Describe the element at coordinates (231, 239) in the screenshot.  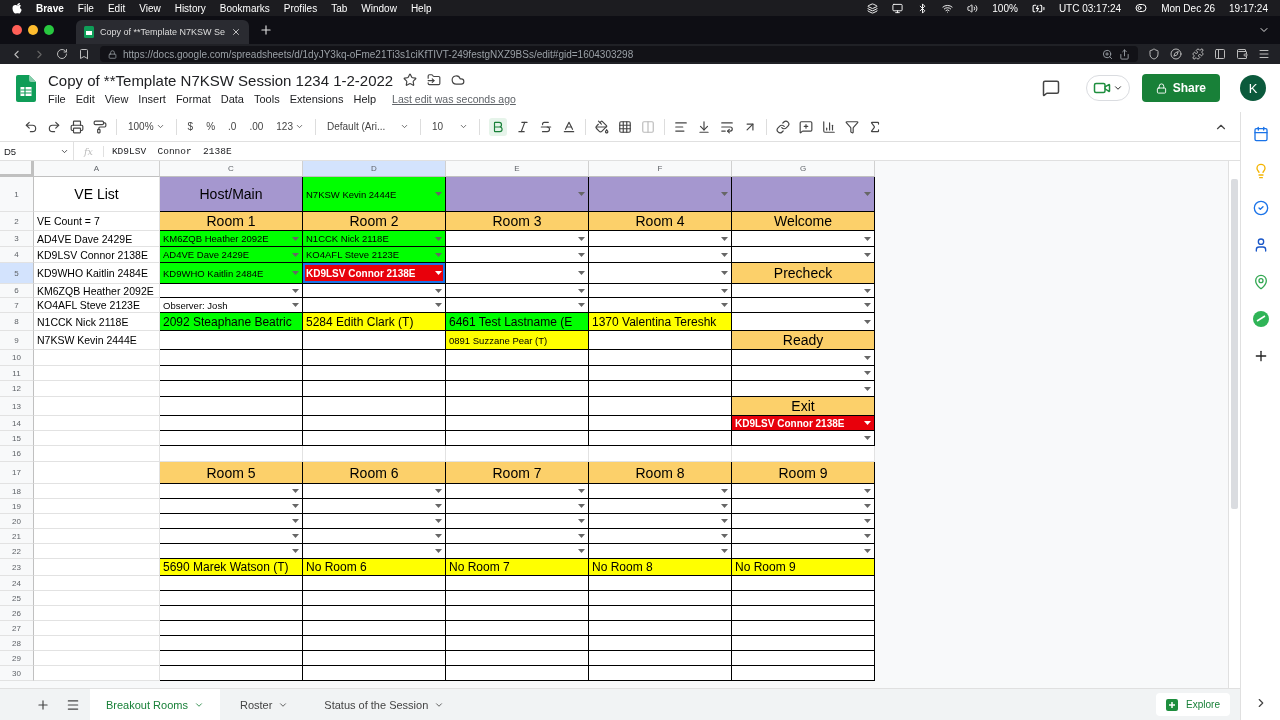
I see `dropdown-cell: KM6ZQB Heather 2092E` at that location.